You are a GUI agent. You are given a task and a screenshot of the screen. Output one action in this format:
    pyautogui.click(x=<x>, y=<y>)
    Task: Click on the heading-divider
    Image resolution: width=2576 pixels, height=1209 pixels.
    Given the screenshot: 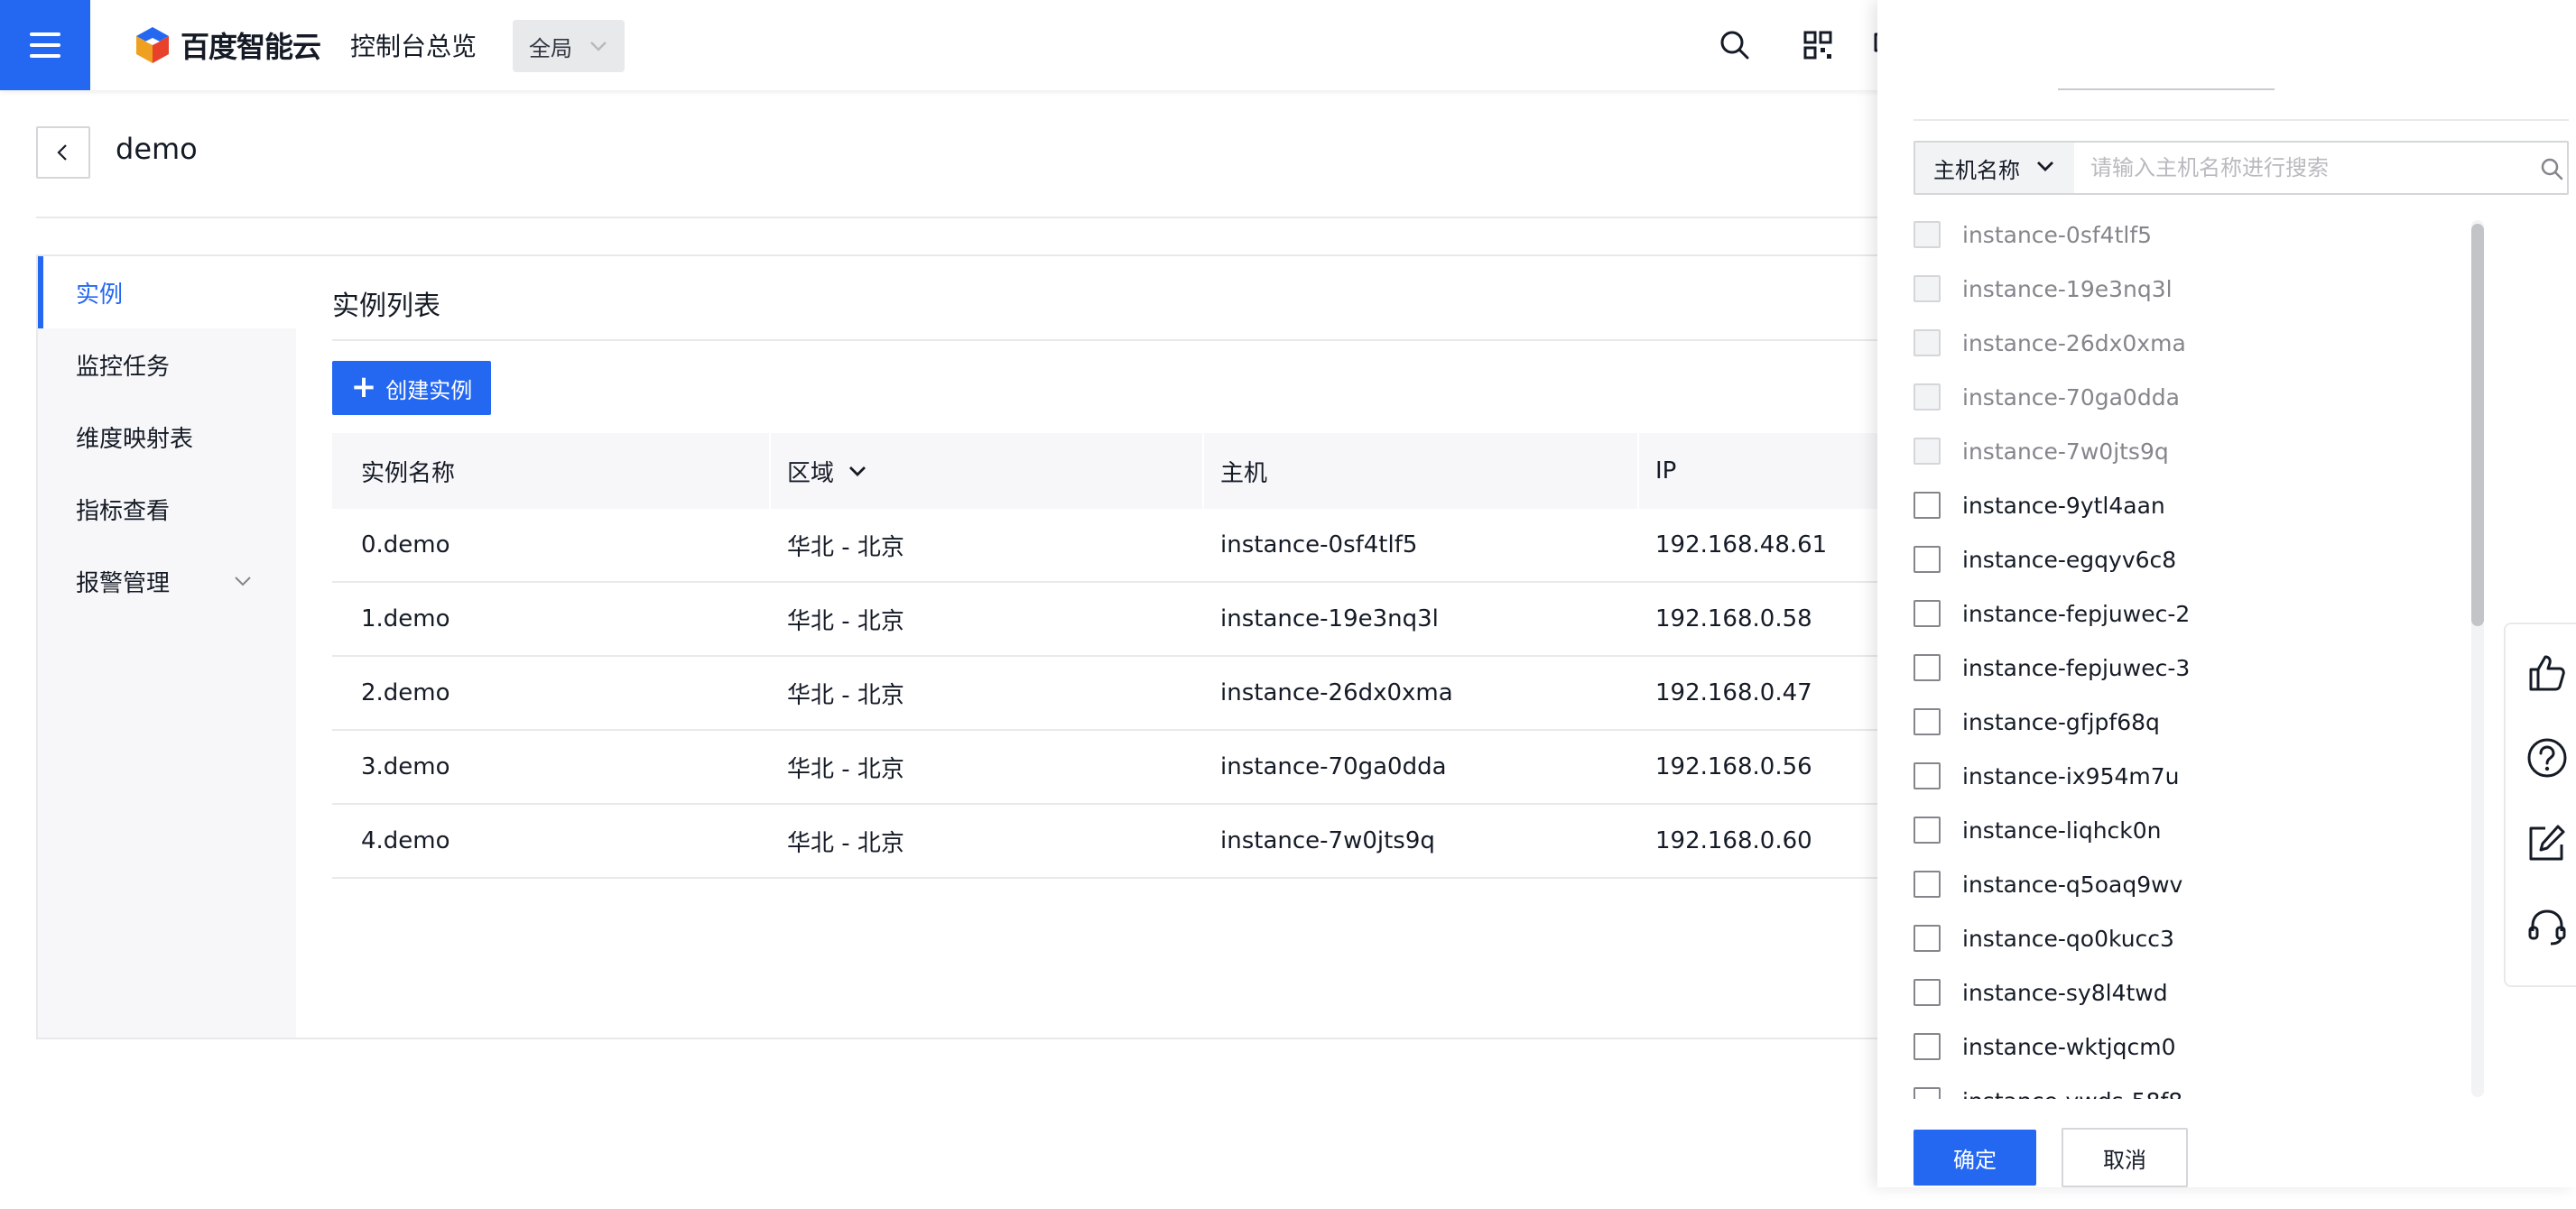 What is the action you would take?
    pyautogui.click(x=988, y=218)
    